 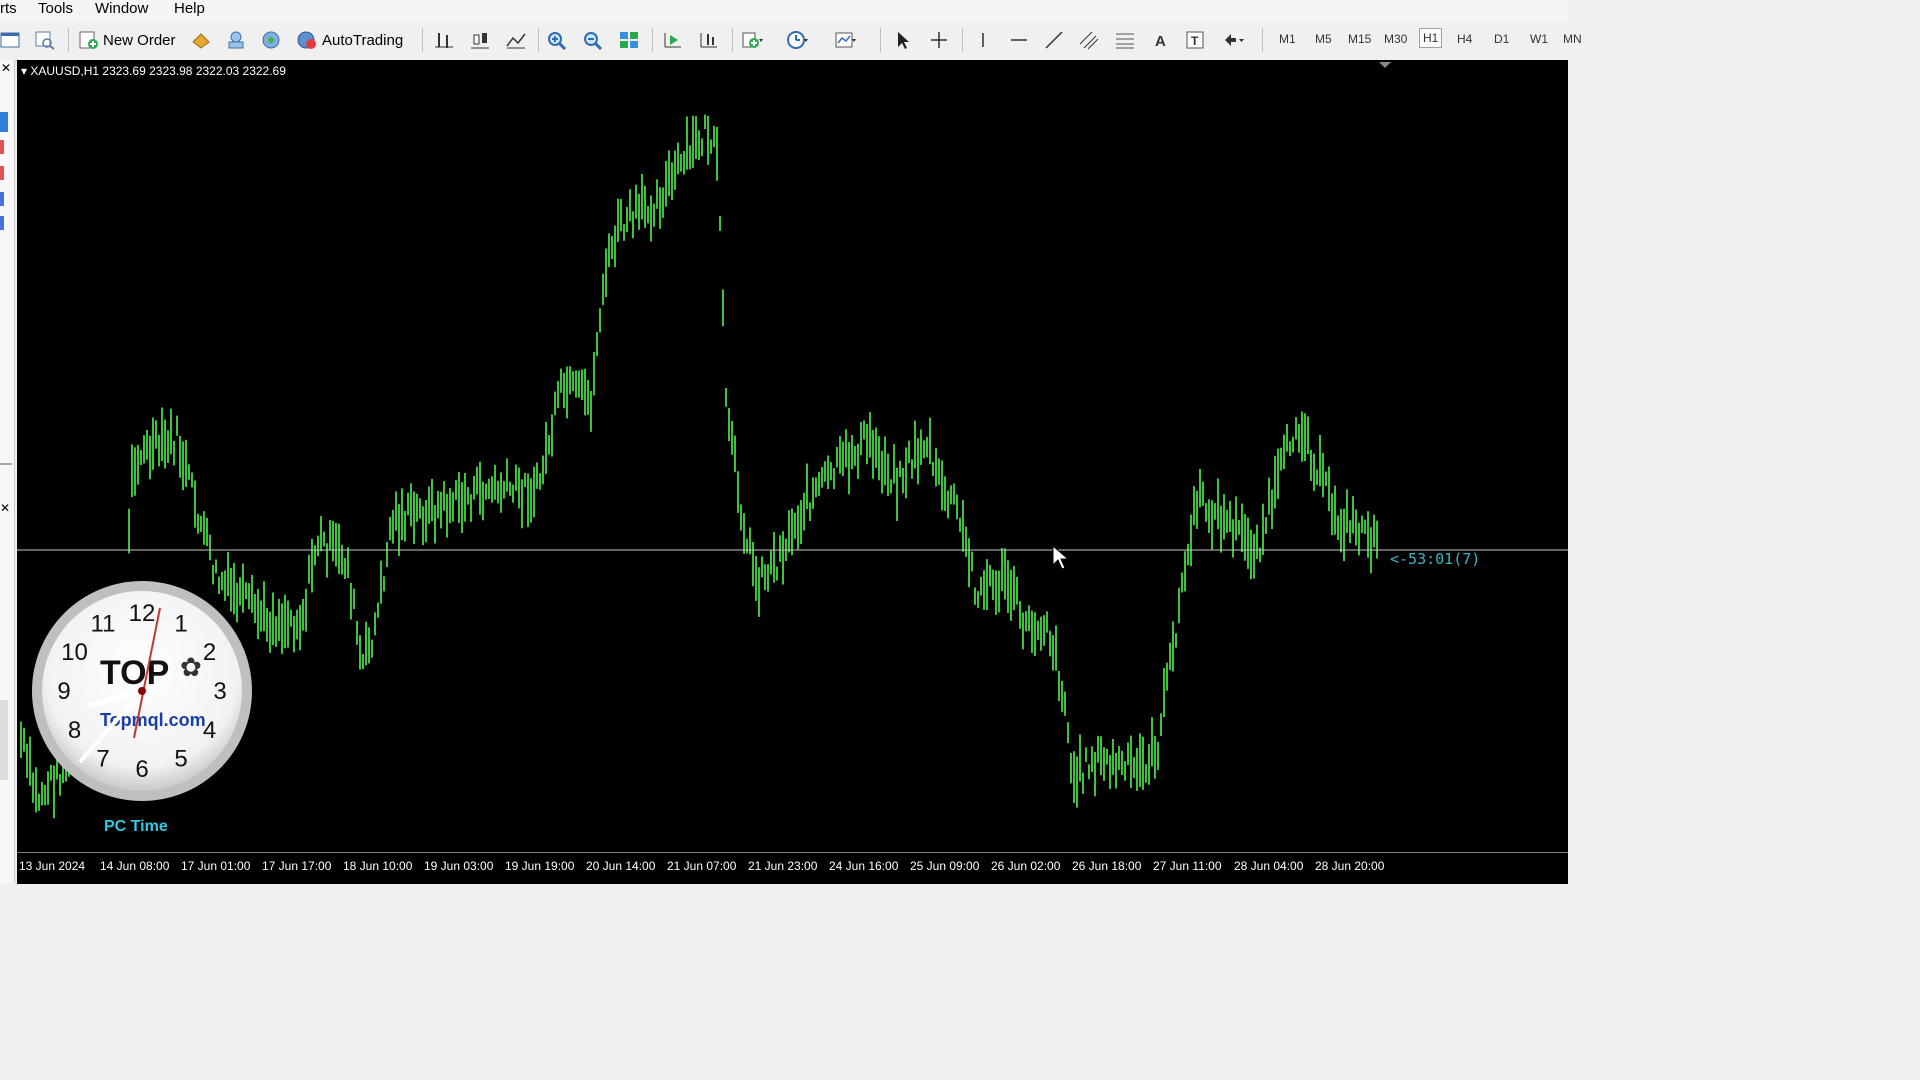 What do you see at coordinates (673, 40) in the screenshot?
I see `auto-scroll-icon` at bounding box center [673, 40].